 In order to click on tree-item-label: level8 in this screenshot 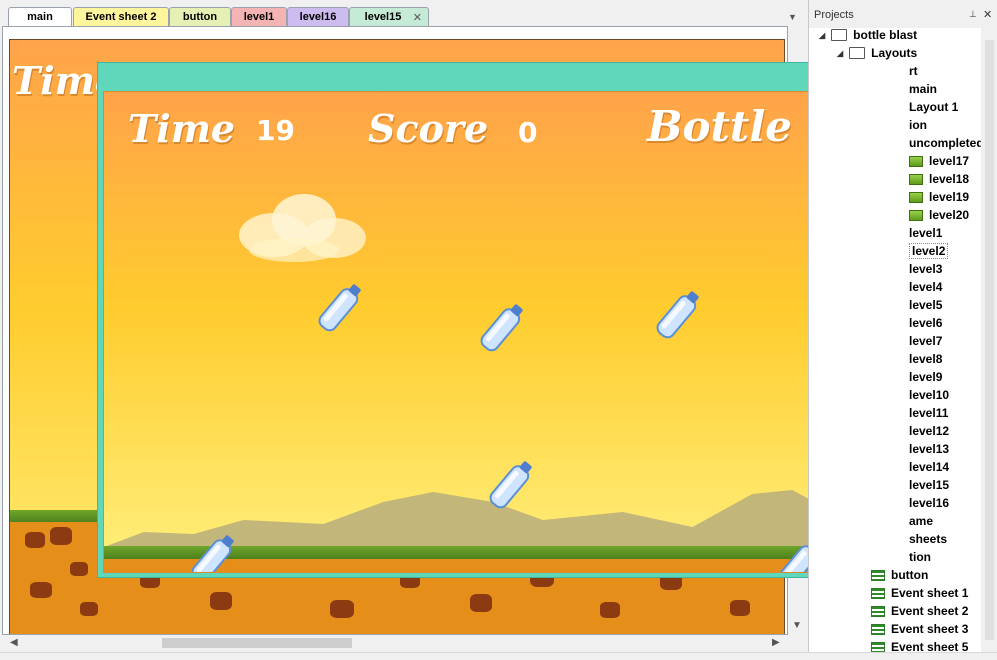, I will do `click(926, 359)`.